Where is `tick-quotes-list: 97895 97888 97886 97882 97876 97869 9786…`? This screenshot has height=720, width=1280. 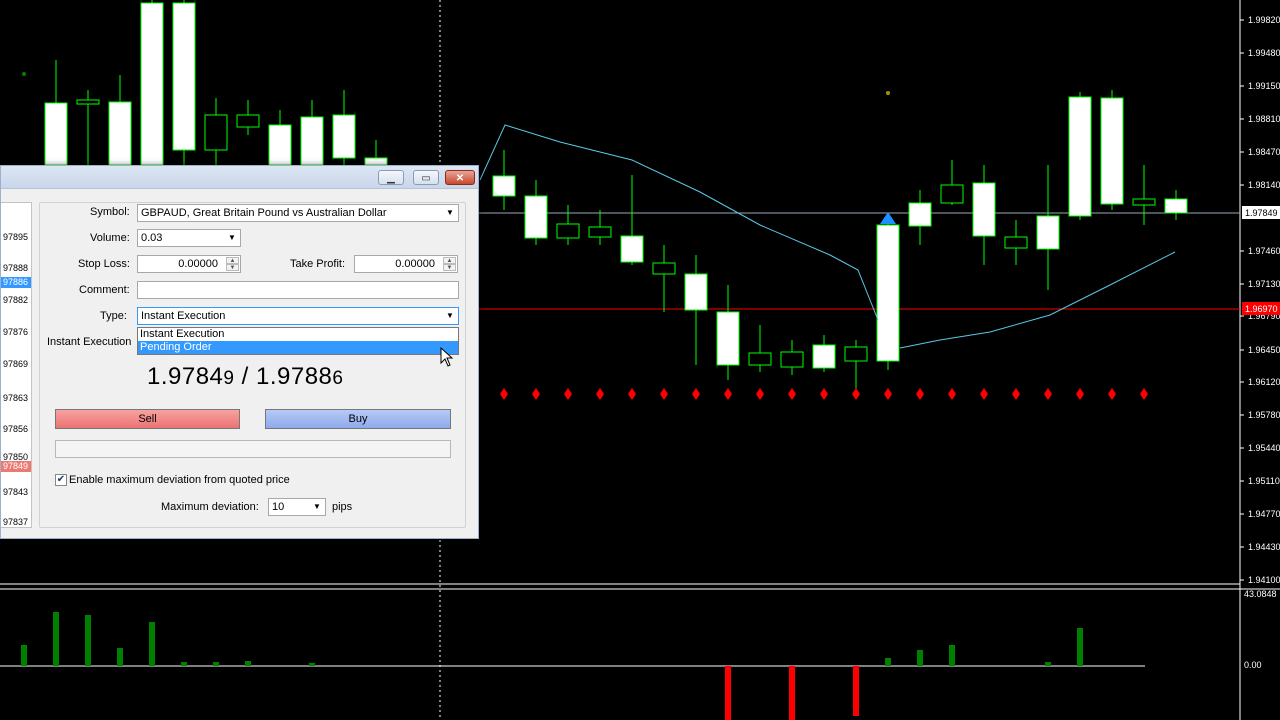
tick-quotes-list: 97895 97888 97886 97882 97876 97869 9786… is located at coordinates (16, 365).